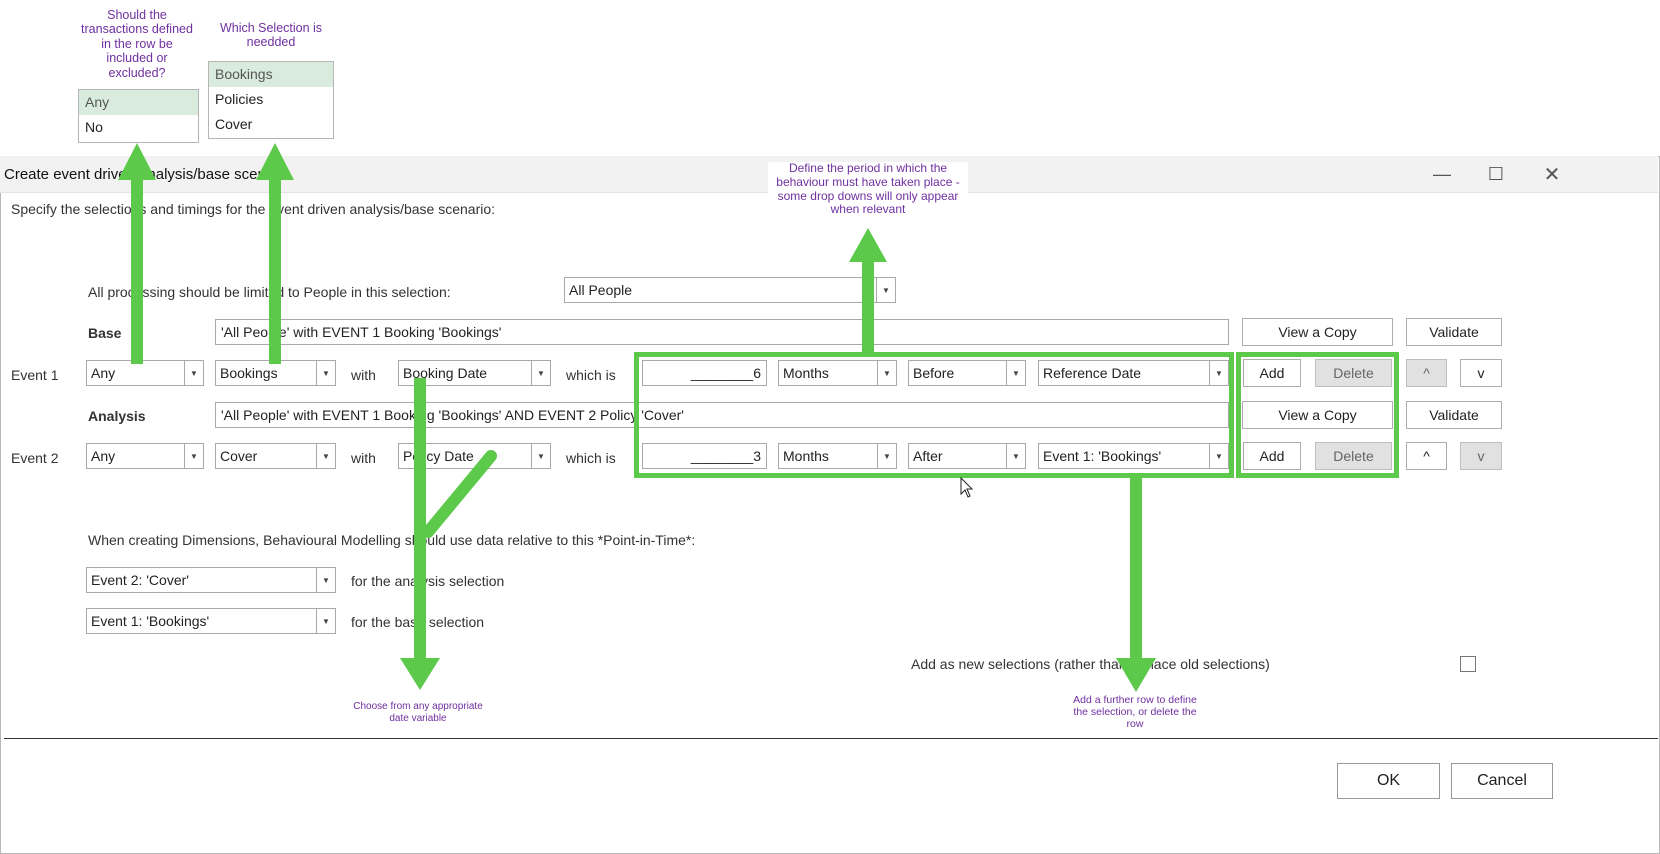 The height and width of the screenshot is (854, 1660). Describe the element at coordinates (1136, 569) in the screenshot. I see `add-arrow-shaft` at that location.